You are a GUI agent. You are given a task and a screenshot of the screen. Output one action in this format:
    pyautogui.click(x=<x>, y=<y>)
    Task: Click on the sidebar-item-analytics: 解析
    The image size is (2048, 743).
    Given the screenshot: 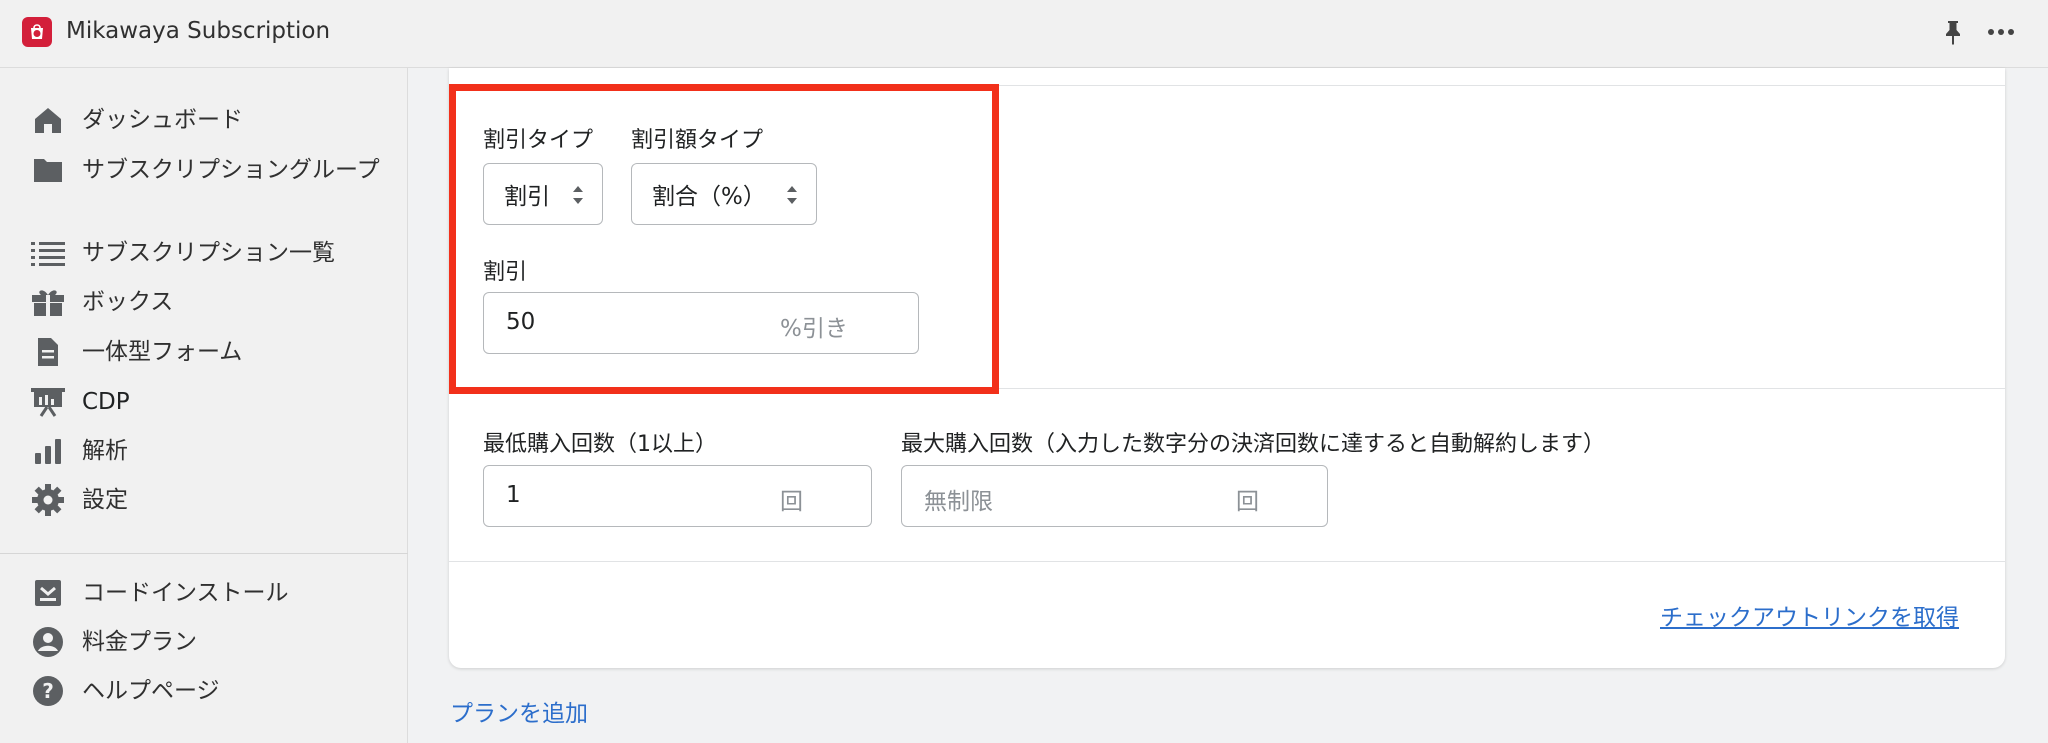 What is the action you would take?
    pyautogui.click(x=79, y=451)
    